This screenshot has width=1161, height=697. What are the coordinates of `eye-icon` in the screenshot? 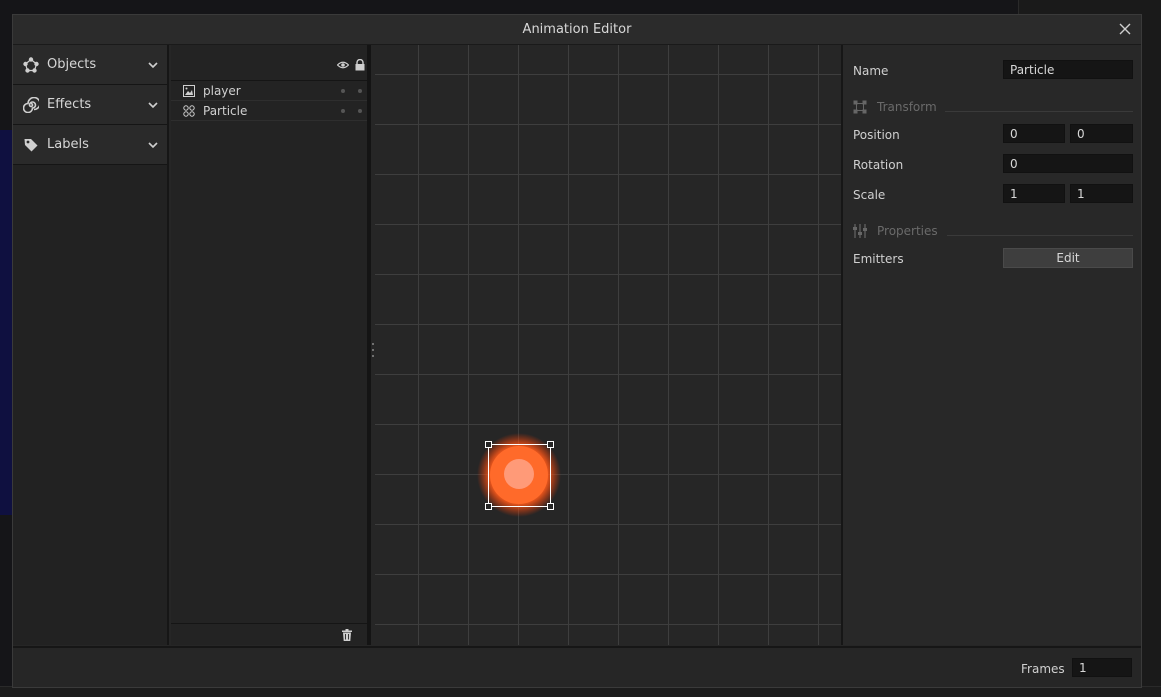 It's located at (343, 65).